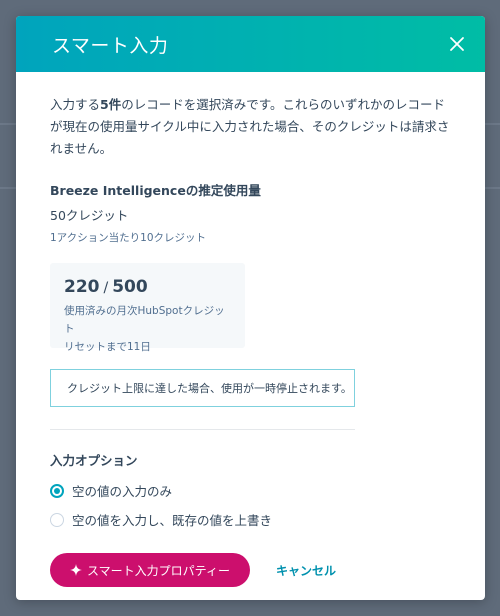 The image size is (500, 616). What do you see at coordinates (111, 104) in the screenshot?
I see `intro-count: 5件` at bounding box center [111, 104].